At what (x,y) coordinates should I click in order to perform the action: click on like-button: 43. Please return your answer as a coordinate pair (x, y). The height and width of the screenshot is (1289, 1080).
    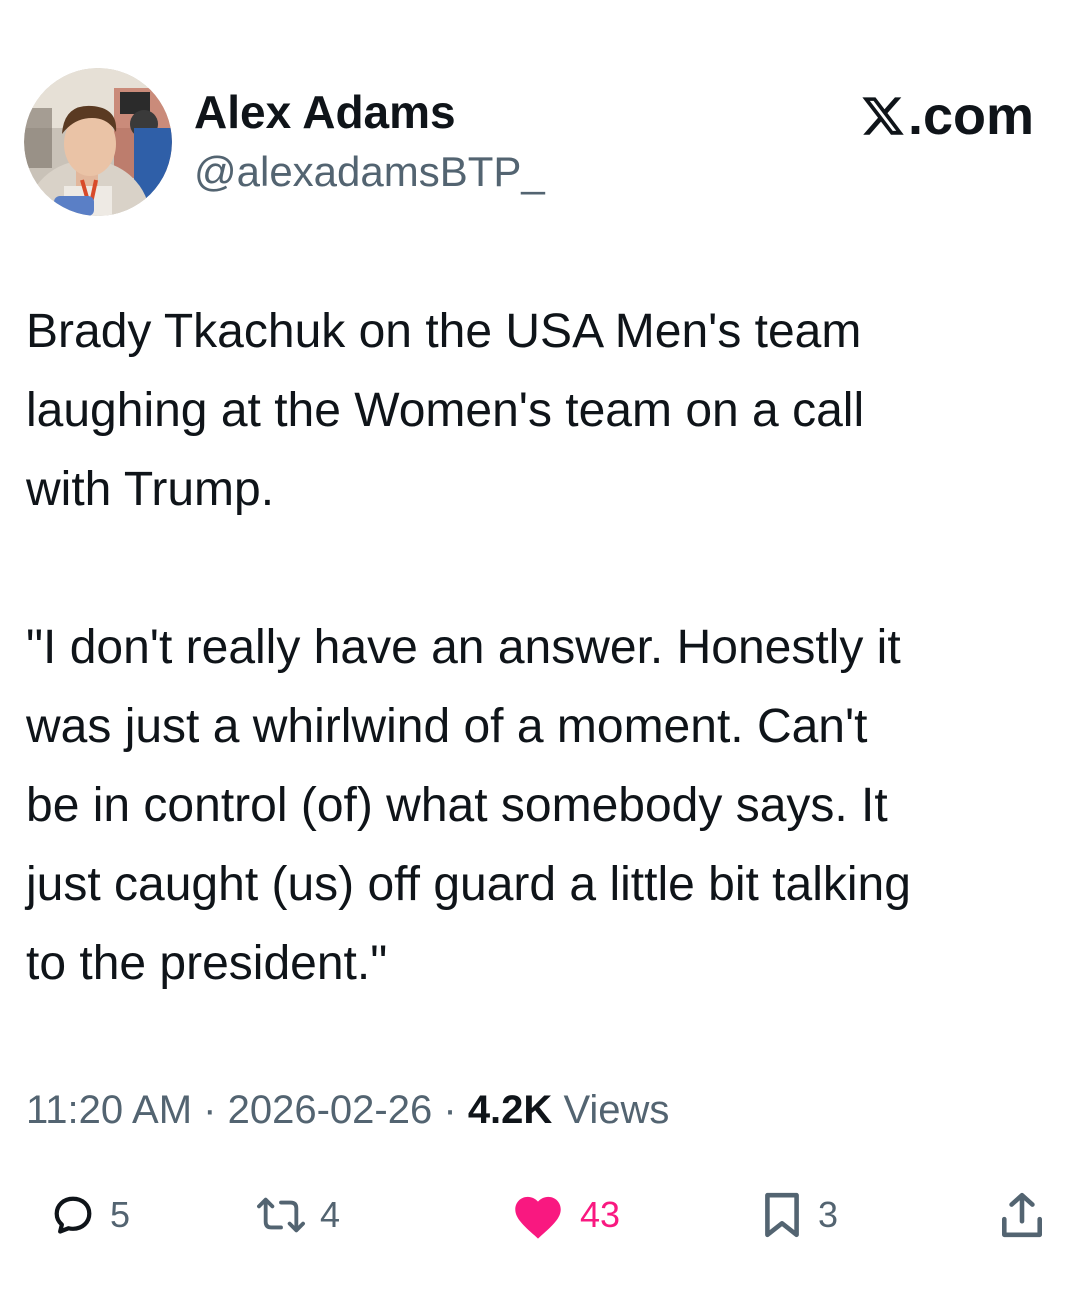
    Looking at the image, I should click on (565, 1215).